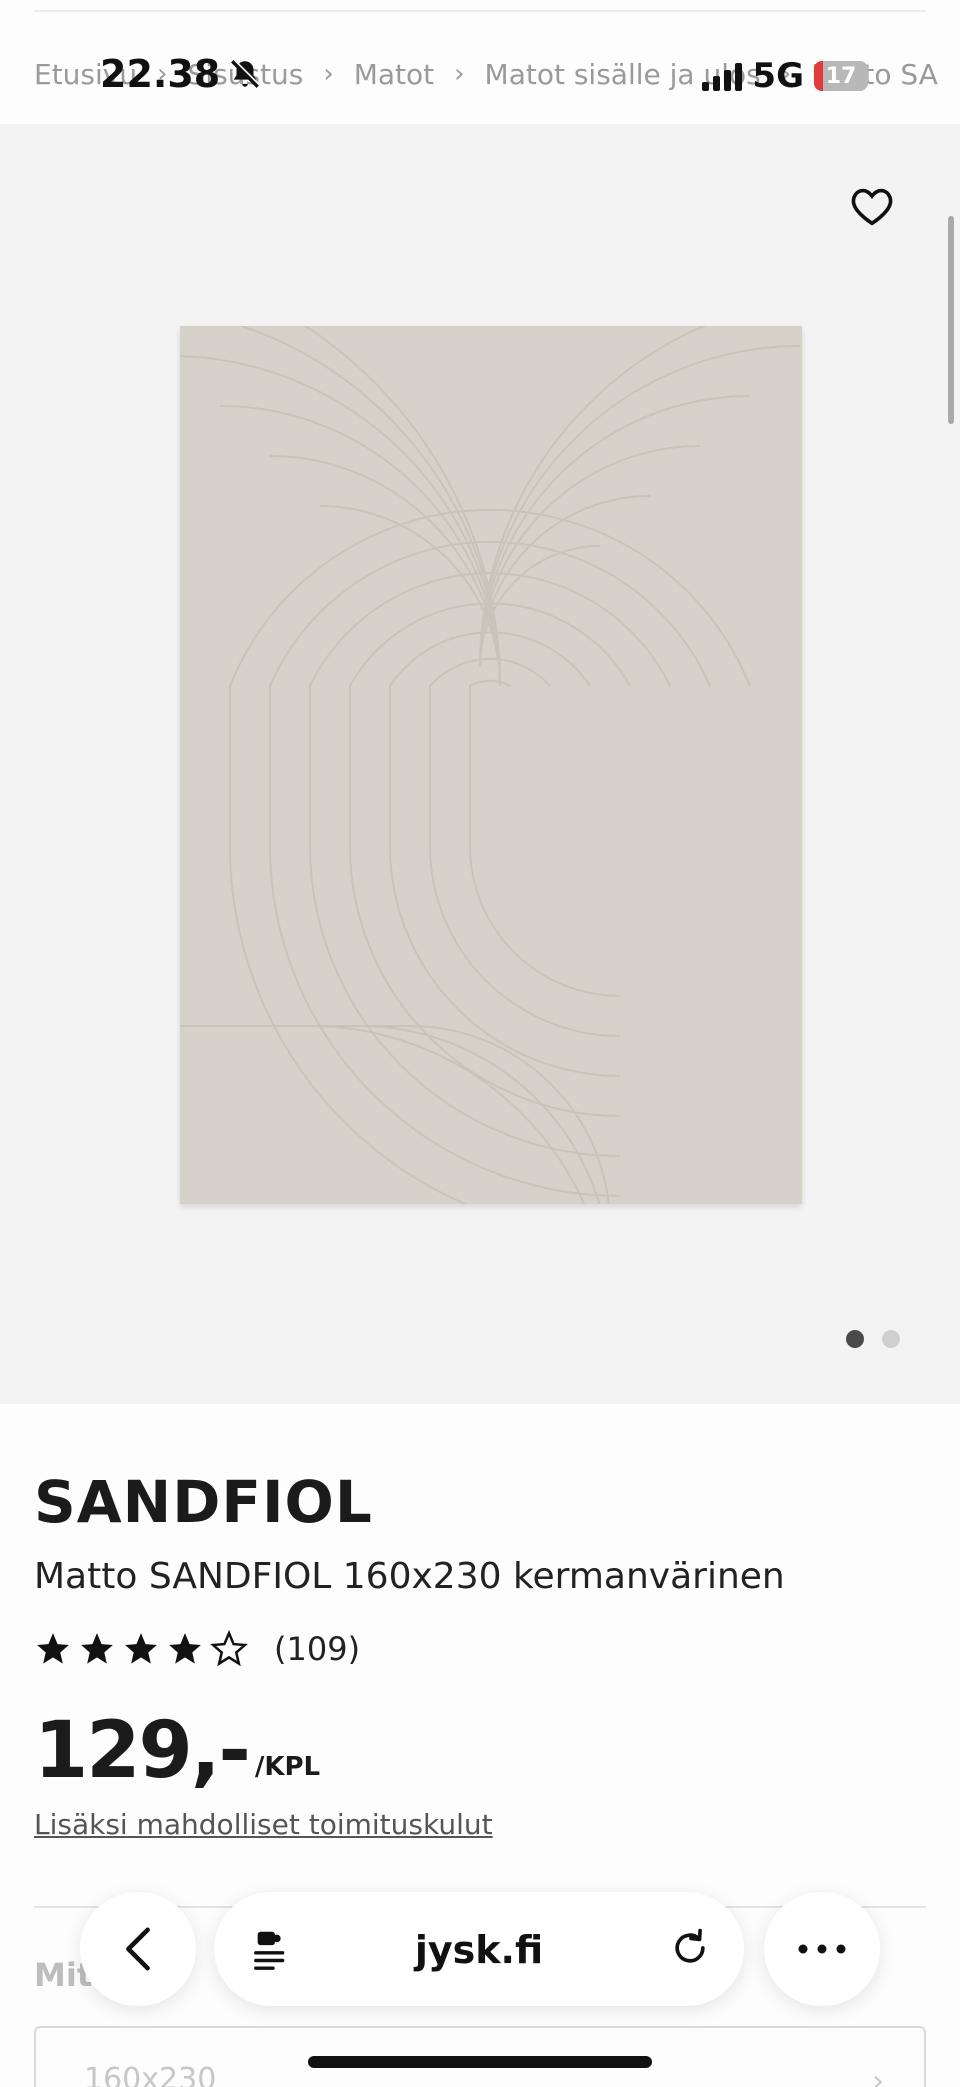  I want to click on network-type: 5G, so click(778, 76).